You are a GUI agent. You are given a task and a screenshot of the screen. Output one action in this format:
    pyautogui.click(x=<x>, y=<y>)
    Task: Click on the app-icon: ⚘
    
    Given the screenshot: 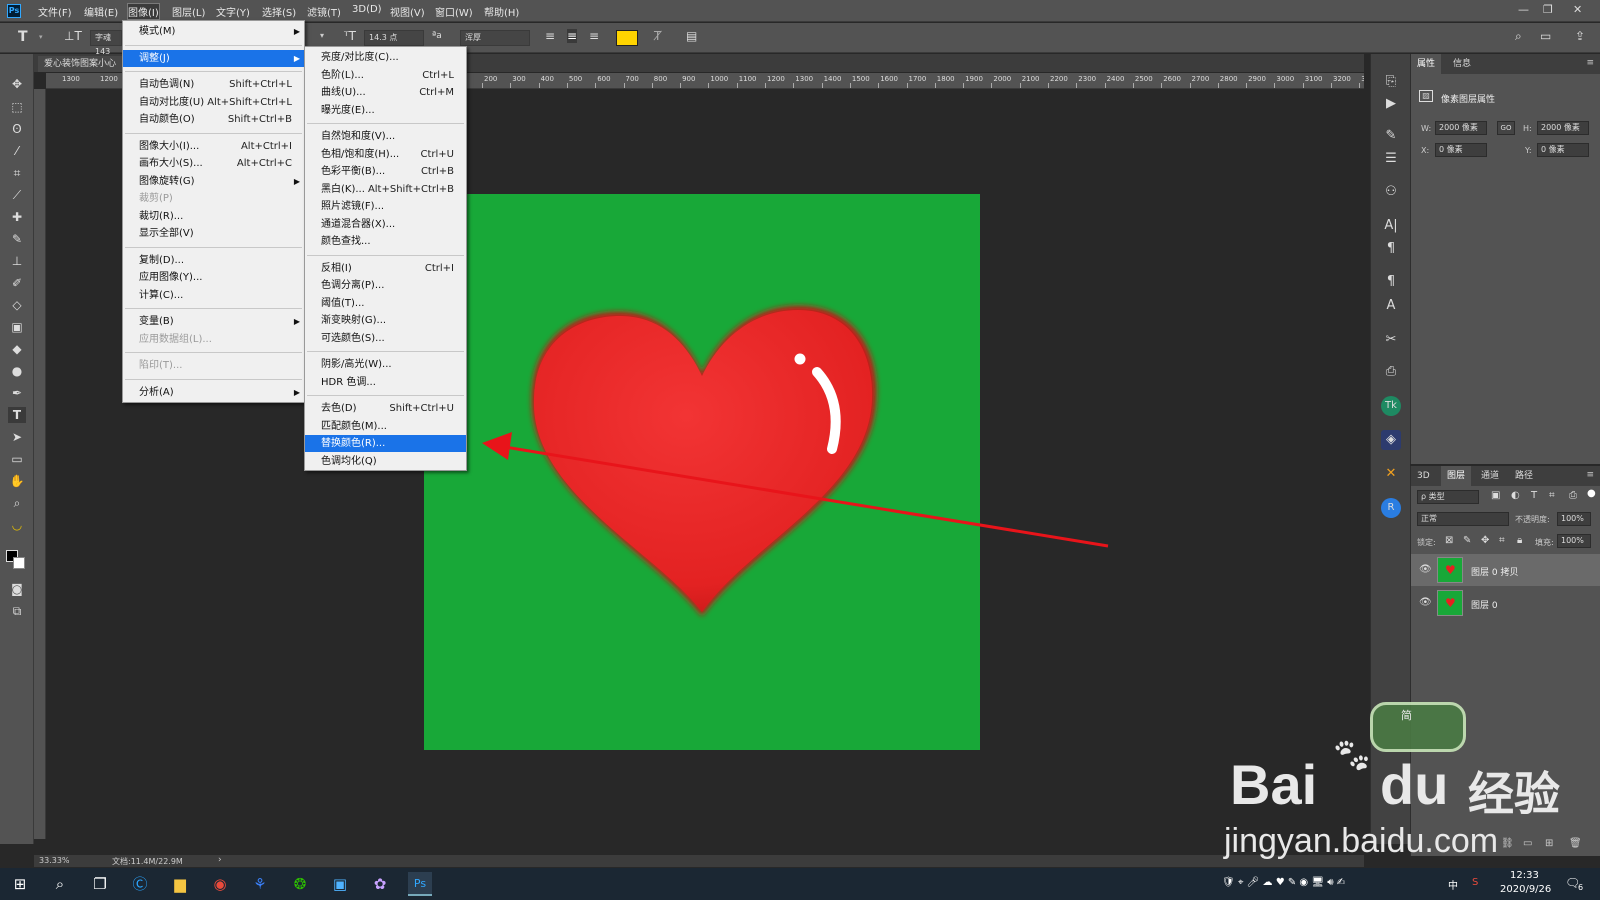 What is the action you would take?
    pyautogui.click(x=260, y=884)
    